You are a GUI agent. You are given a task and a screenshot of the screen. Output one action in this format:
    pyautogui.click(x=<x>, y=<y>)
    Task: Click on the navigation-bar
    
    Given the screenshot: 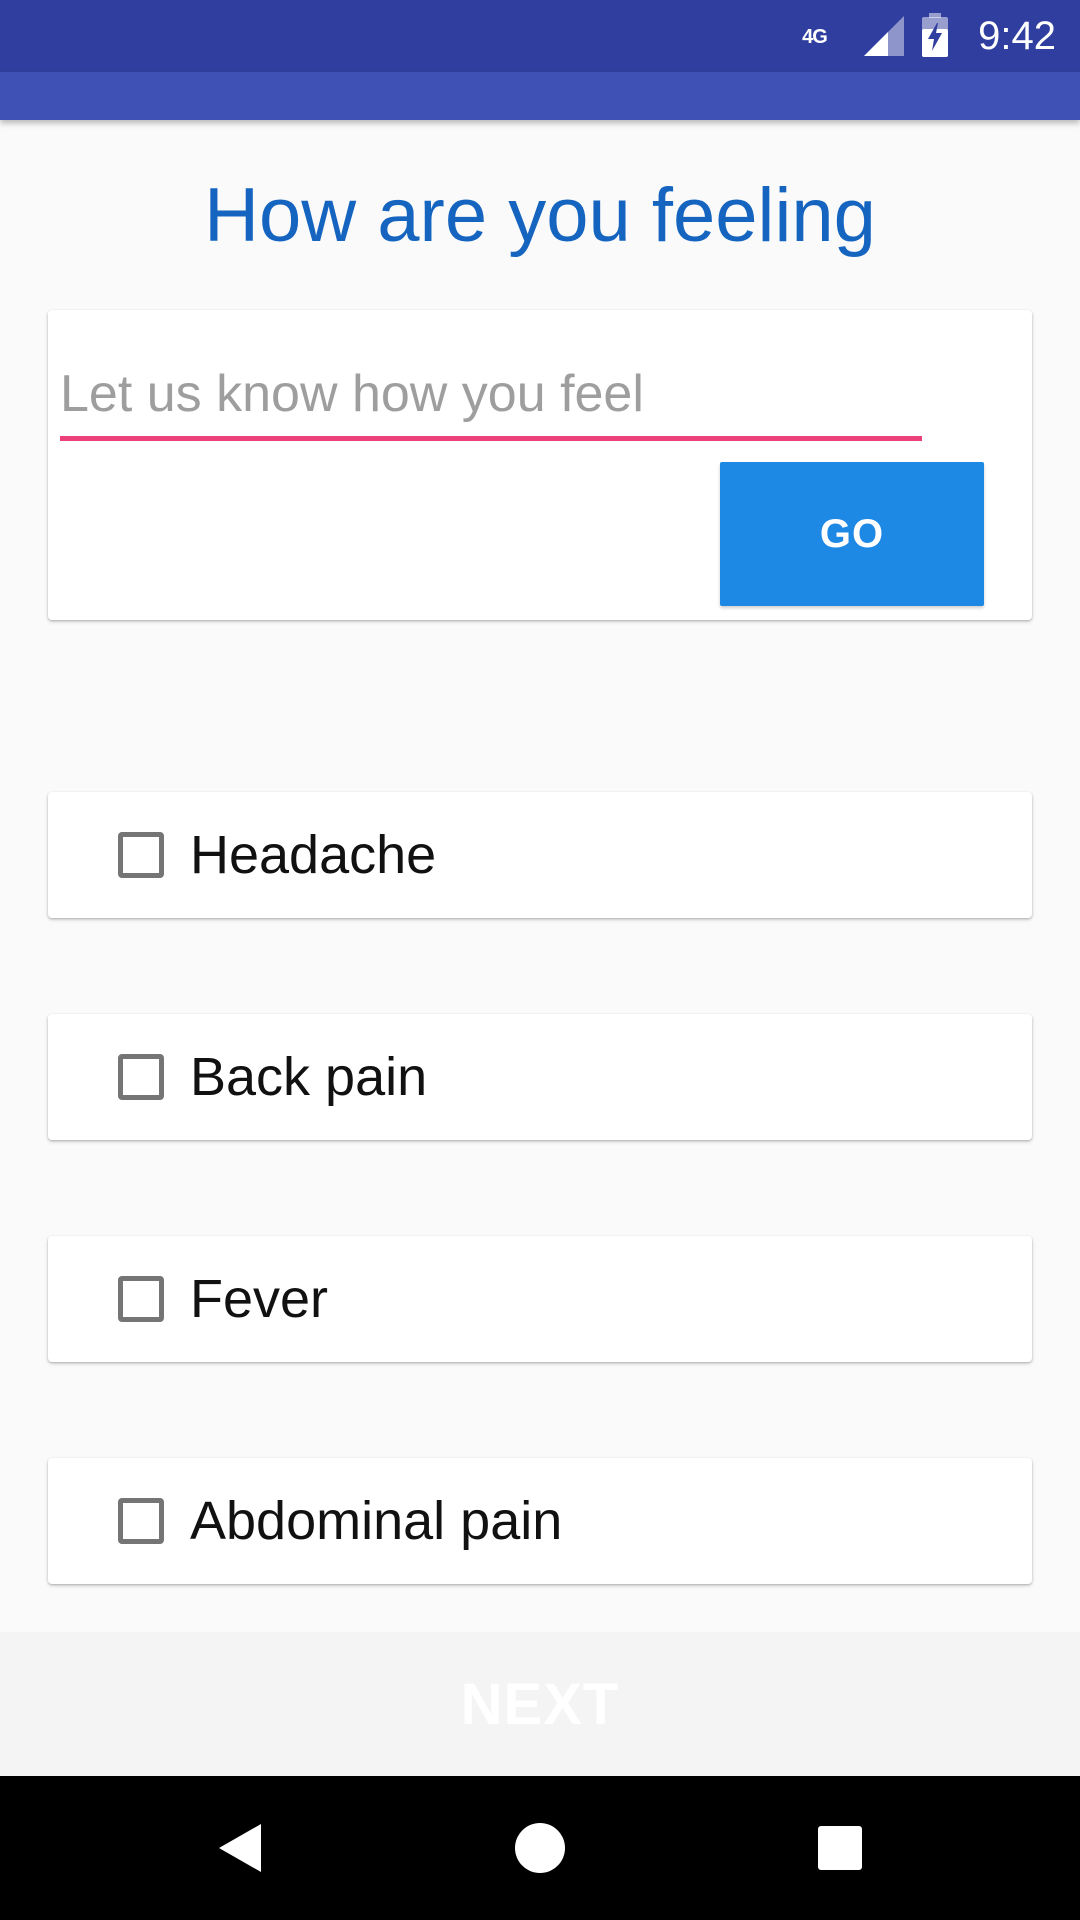 What is the action you would take?
    pyautogui.click(x=540, y=1848)
    